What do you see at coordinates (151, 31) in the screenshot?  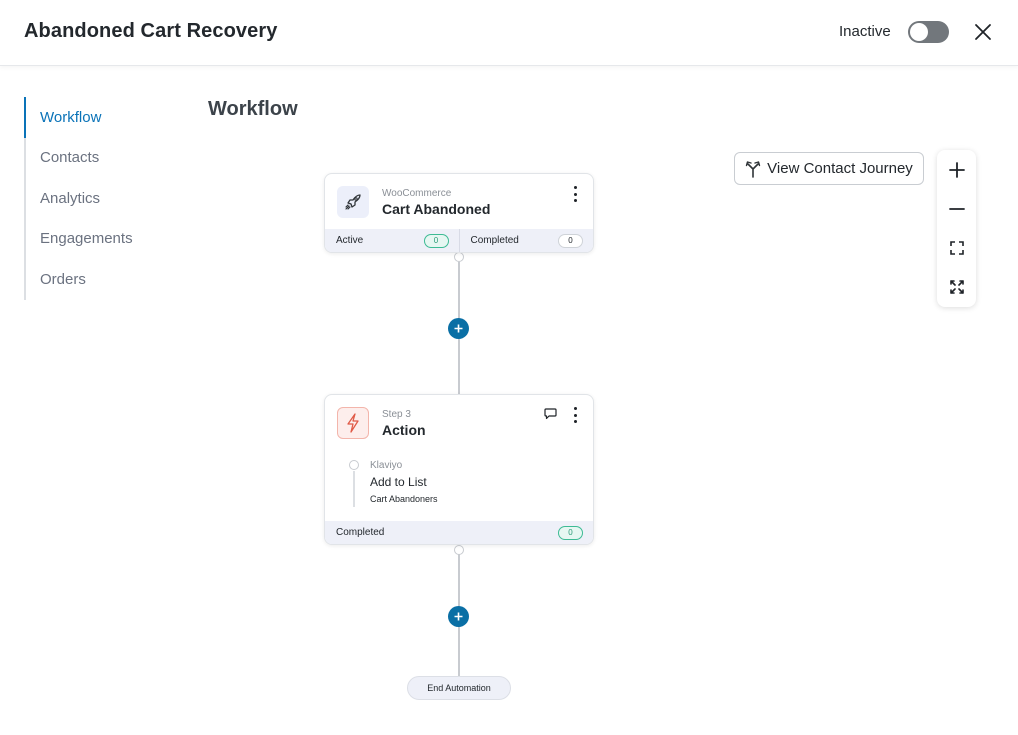 I see `automation-title: Abandoned Cart Recovery` at bounding box center [151, 31].